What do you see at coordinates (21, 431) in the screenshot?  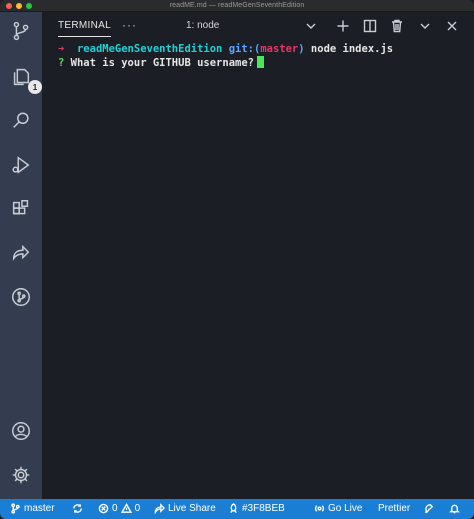 I see `account-icon` at bounding box center [21, 431].